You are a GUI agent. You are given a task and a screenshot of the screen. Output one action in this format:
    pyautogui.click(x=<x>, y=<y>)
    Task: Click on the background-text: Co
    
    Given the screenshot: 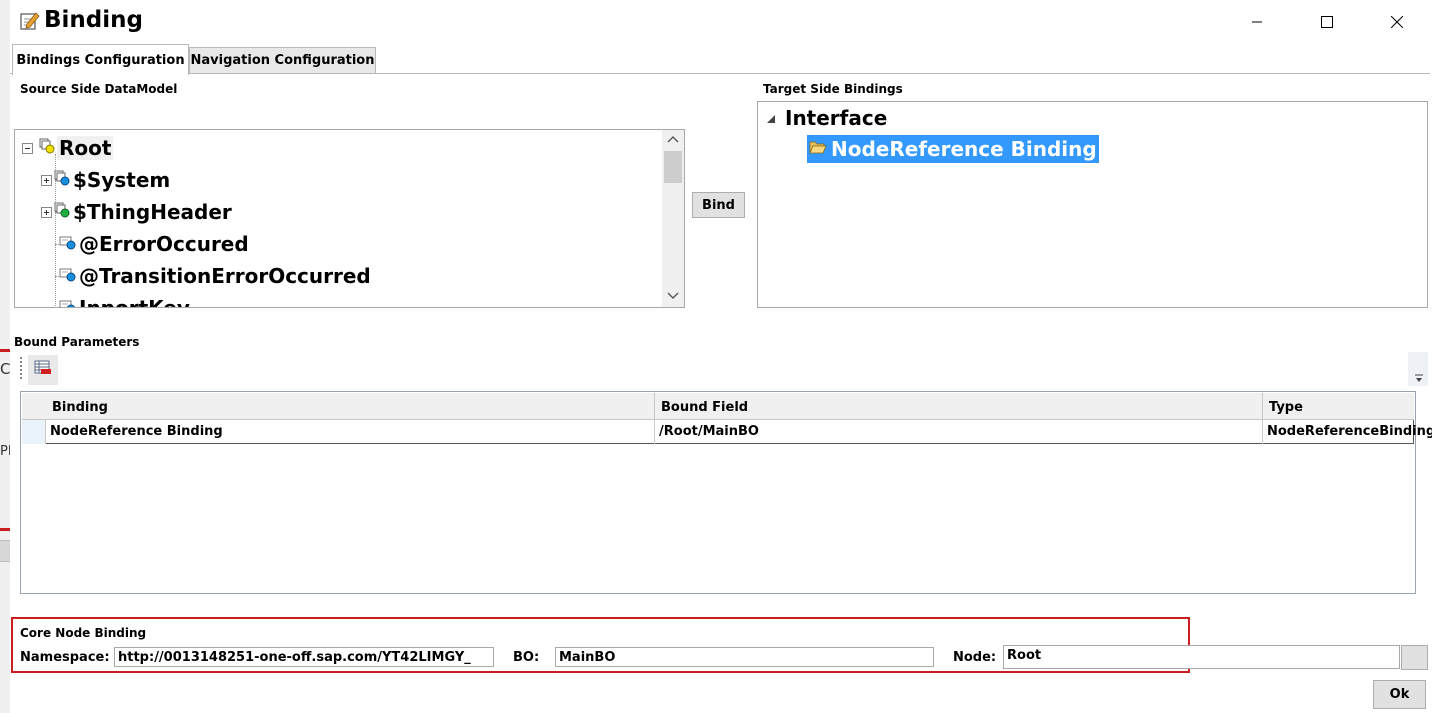 What is the action you would take?
    pyautogui.click(x=5, y=369)
    